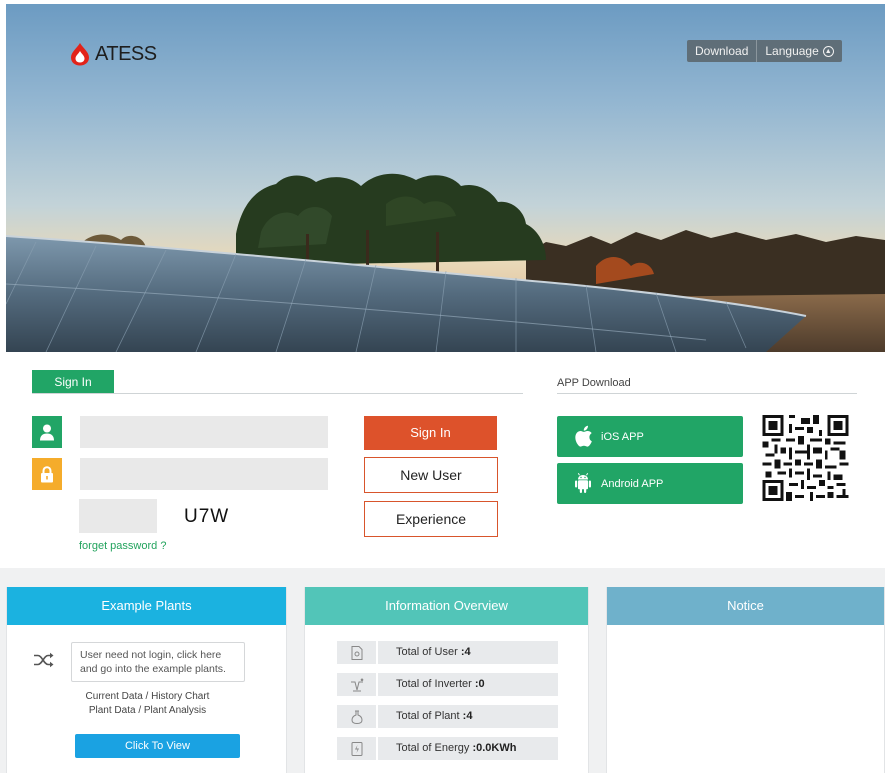 This screenshot has height=773, width=885. I want to click on total-user-stat: Total of User :4, so click(468, 652).